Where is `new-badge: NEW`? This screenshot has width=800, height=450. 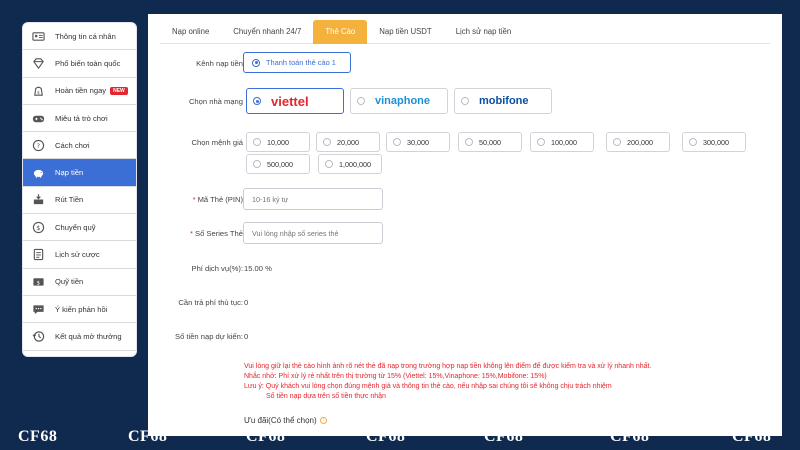 new-badge: NEW is located at coordinates (119, 90).